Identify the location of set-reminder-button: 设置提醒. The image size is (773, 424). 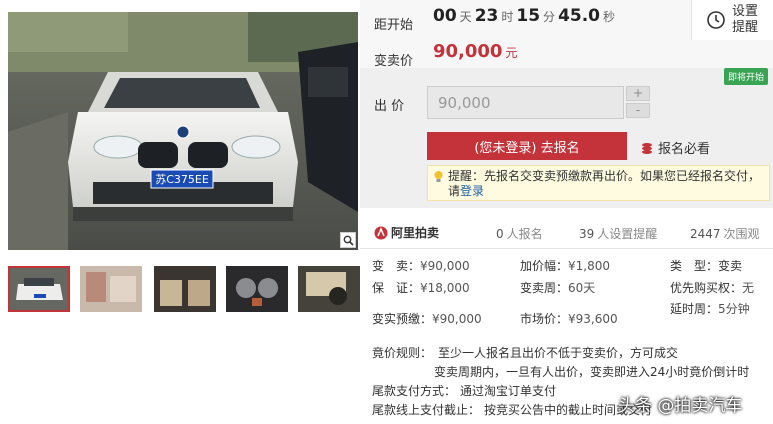
(732, 20).